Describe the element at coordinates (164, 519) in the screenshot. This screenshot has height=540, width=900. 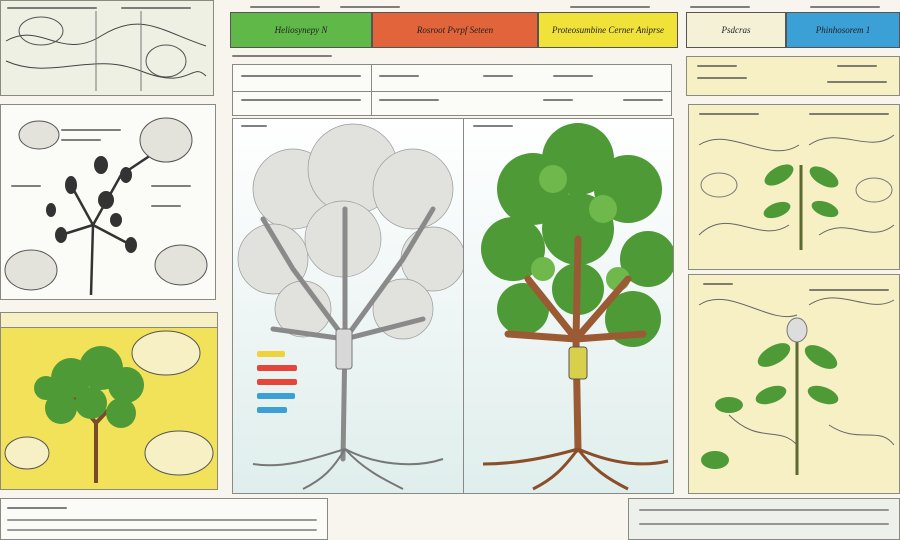
I see `panel-bottom-text-rows` at that location.